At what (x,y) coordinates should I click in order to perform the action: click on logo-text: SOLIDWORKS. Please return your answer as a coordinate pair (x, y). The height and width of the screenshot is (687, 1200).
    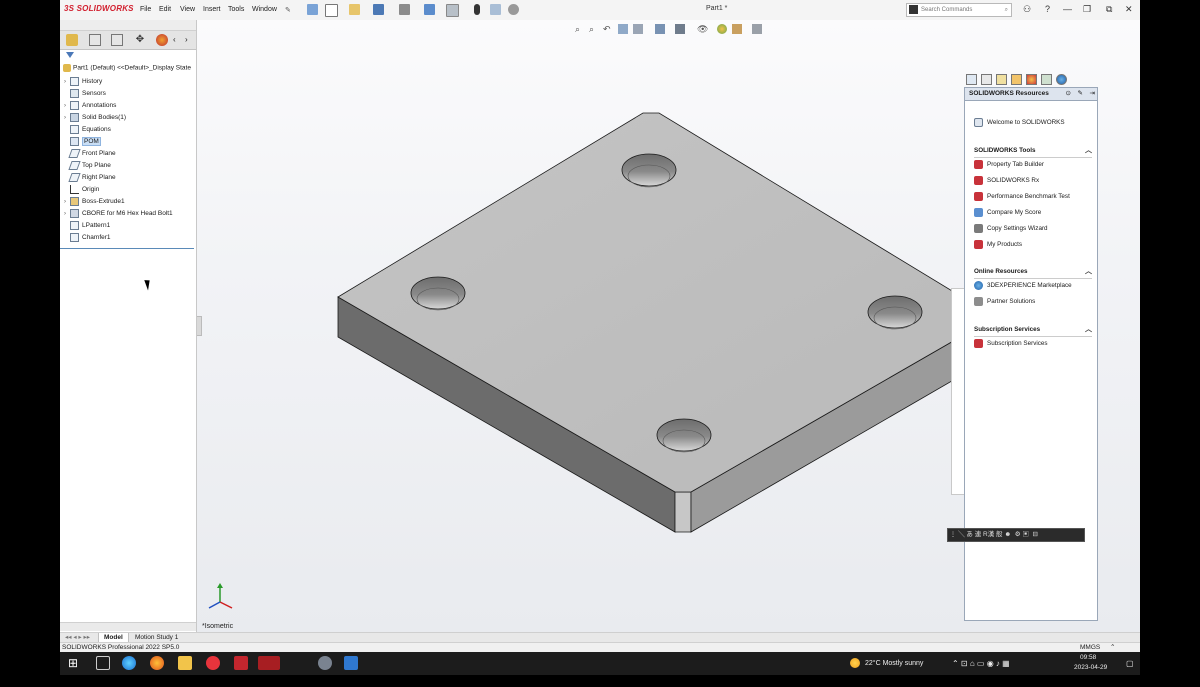
    Looking at the image, I should click on (105, 8).